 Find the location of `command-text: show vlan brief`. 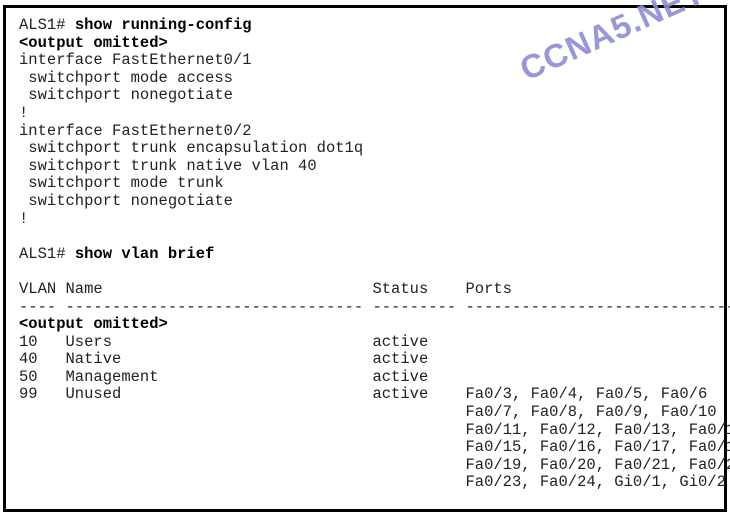

command-text: show vlan brief is located at coordinates (144, 253).